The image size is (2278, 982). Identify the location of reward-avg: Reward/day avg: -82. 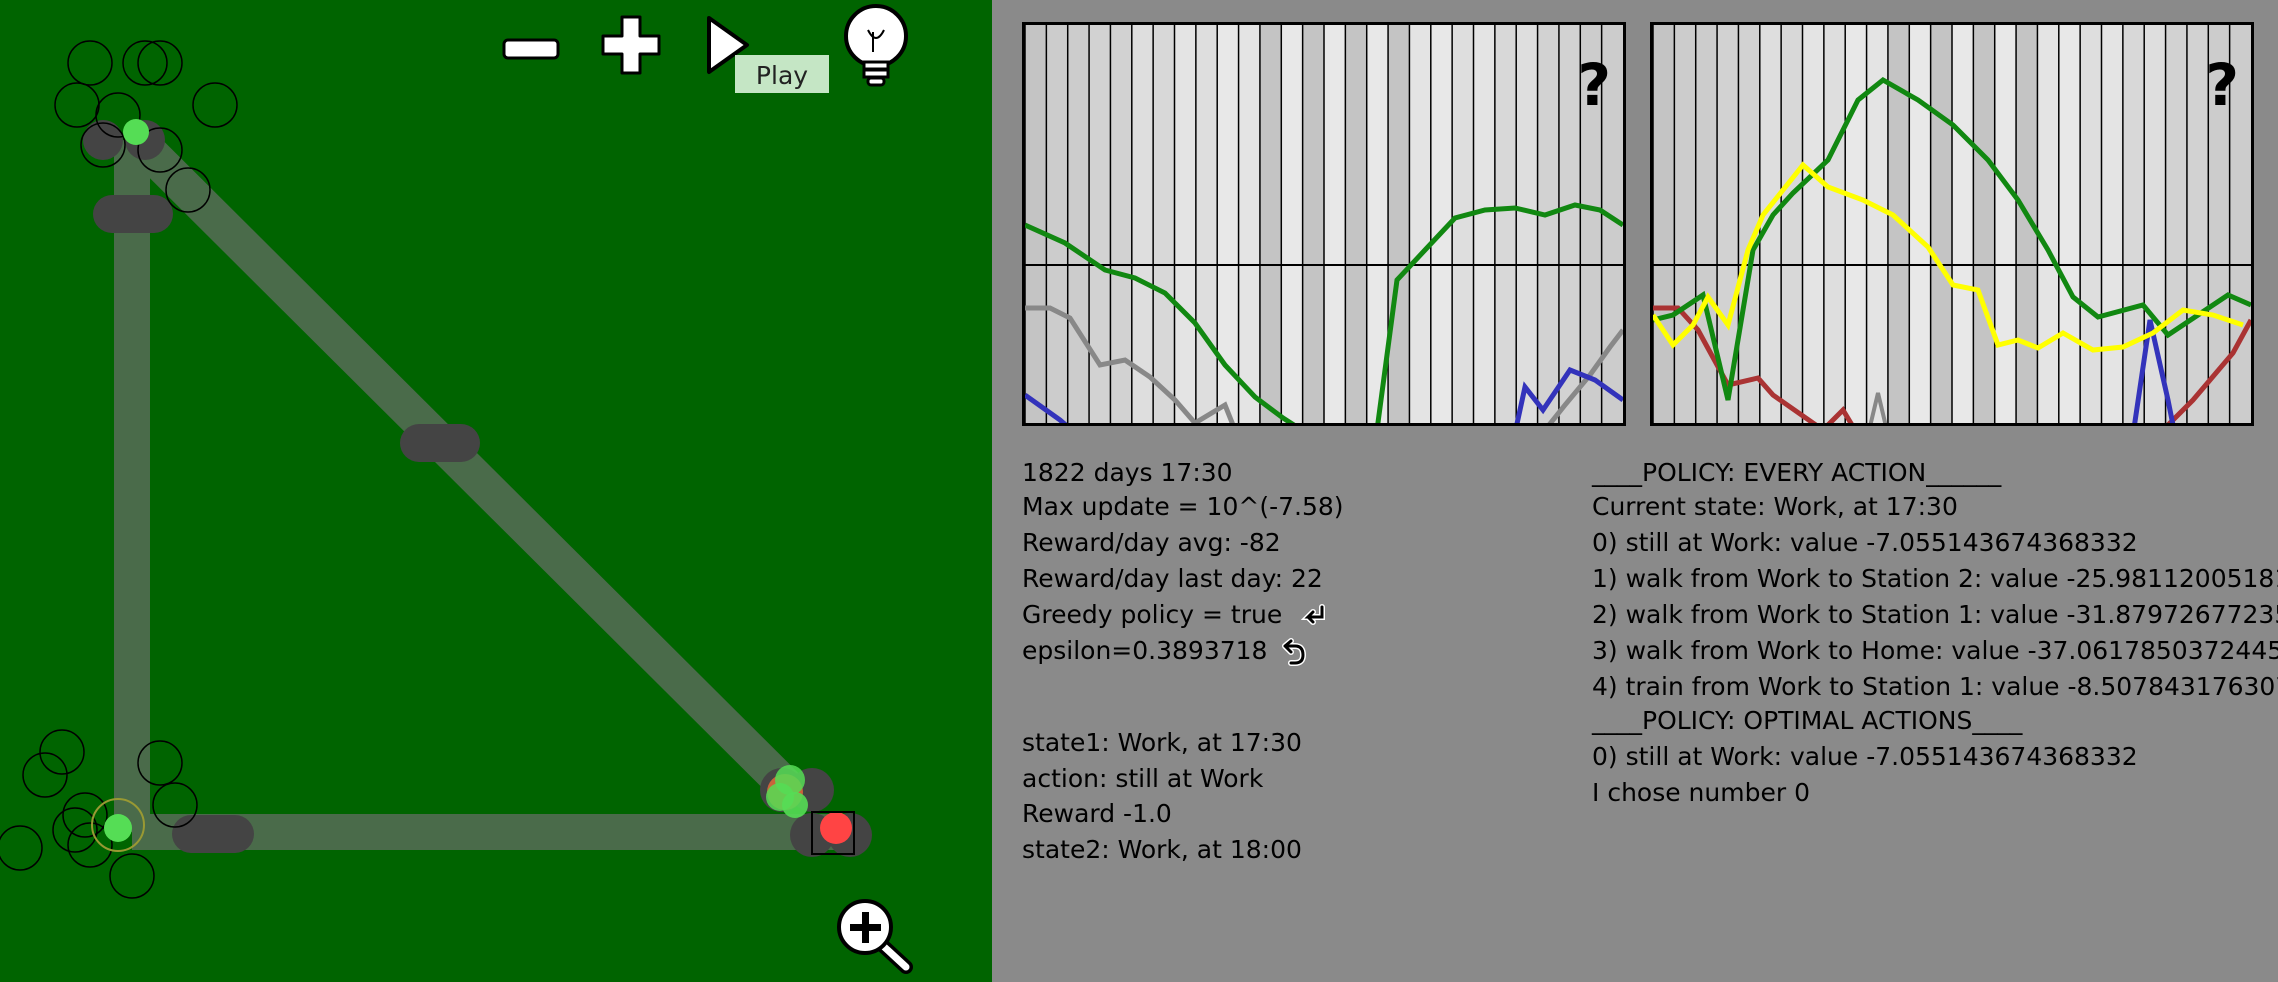
(1151, 542).